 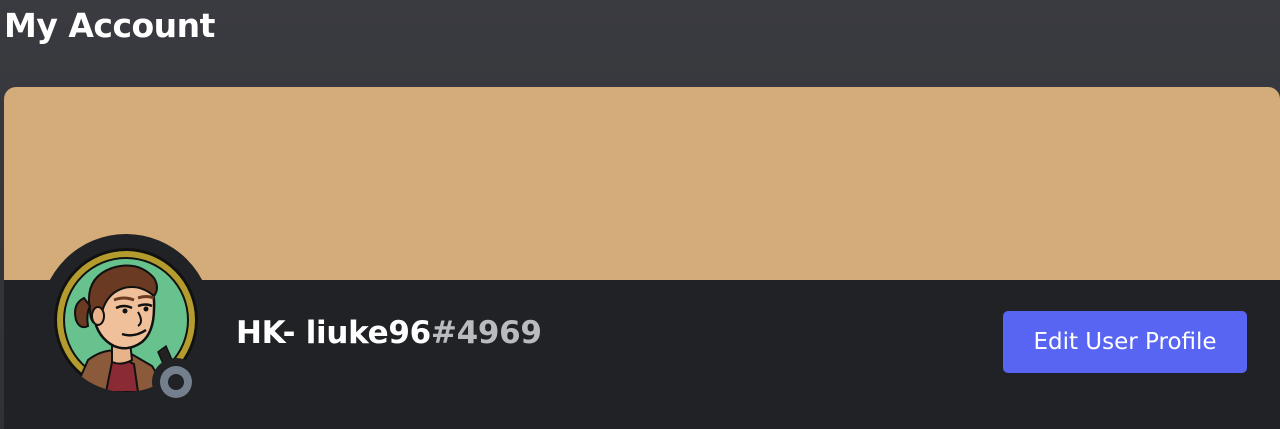 I want to click on page-title: My Account, so click(x=109, y=25).